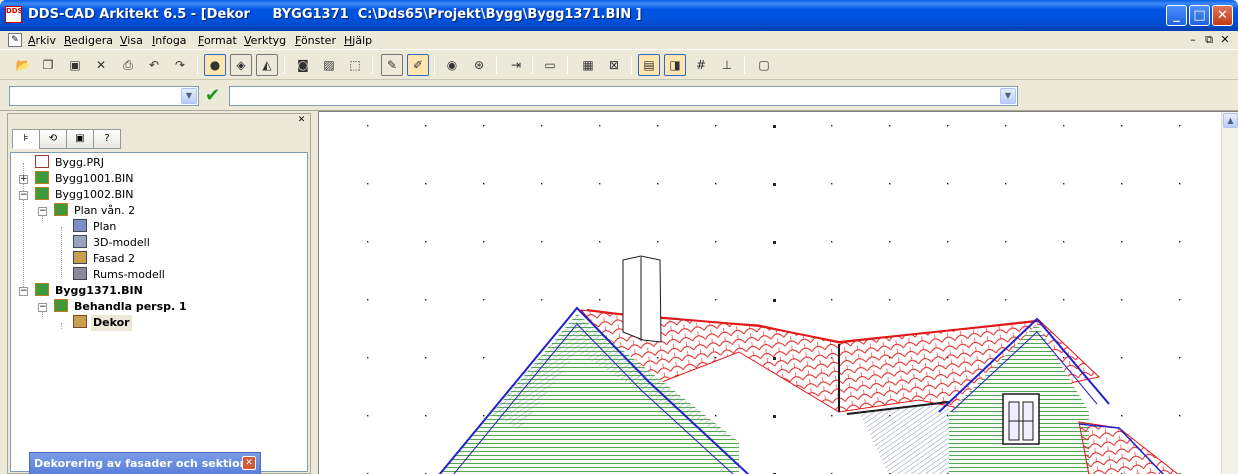 The height and width of the screenshot is (474, 1238). What do you see at coordinates (131, 40) in the screenshot?
I see `menu-visa: Visa` at bounding box center [131, 40].